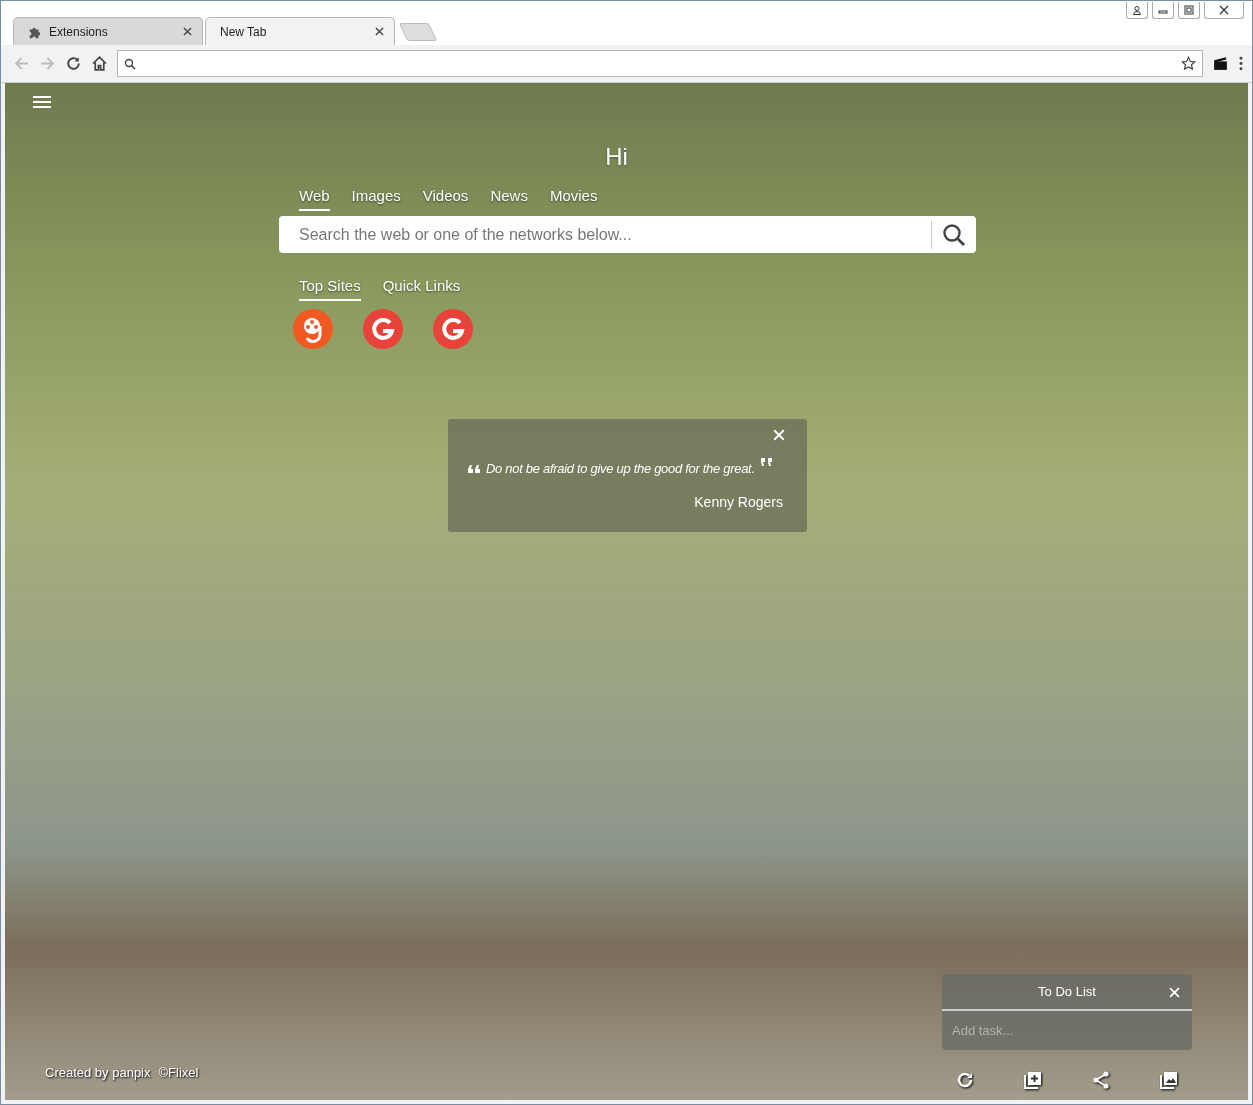 This screenshot has width=1253, height=1105. What do you see at coordinates (1188, 63) in the screenshot?
I see `star-icon` at bounding box center [1188, 63].